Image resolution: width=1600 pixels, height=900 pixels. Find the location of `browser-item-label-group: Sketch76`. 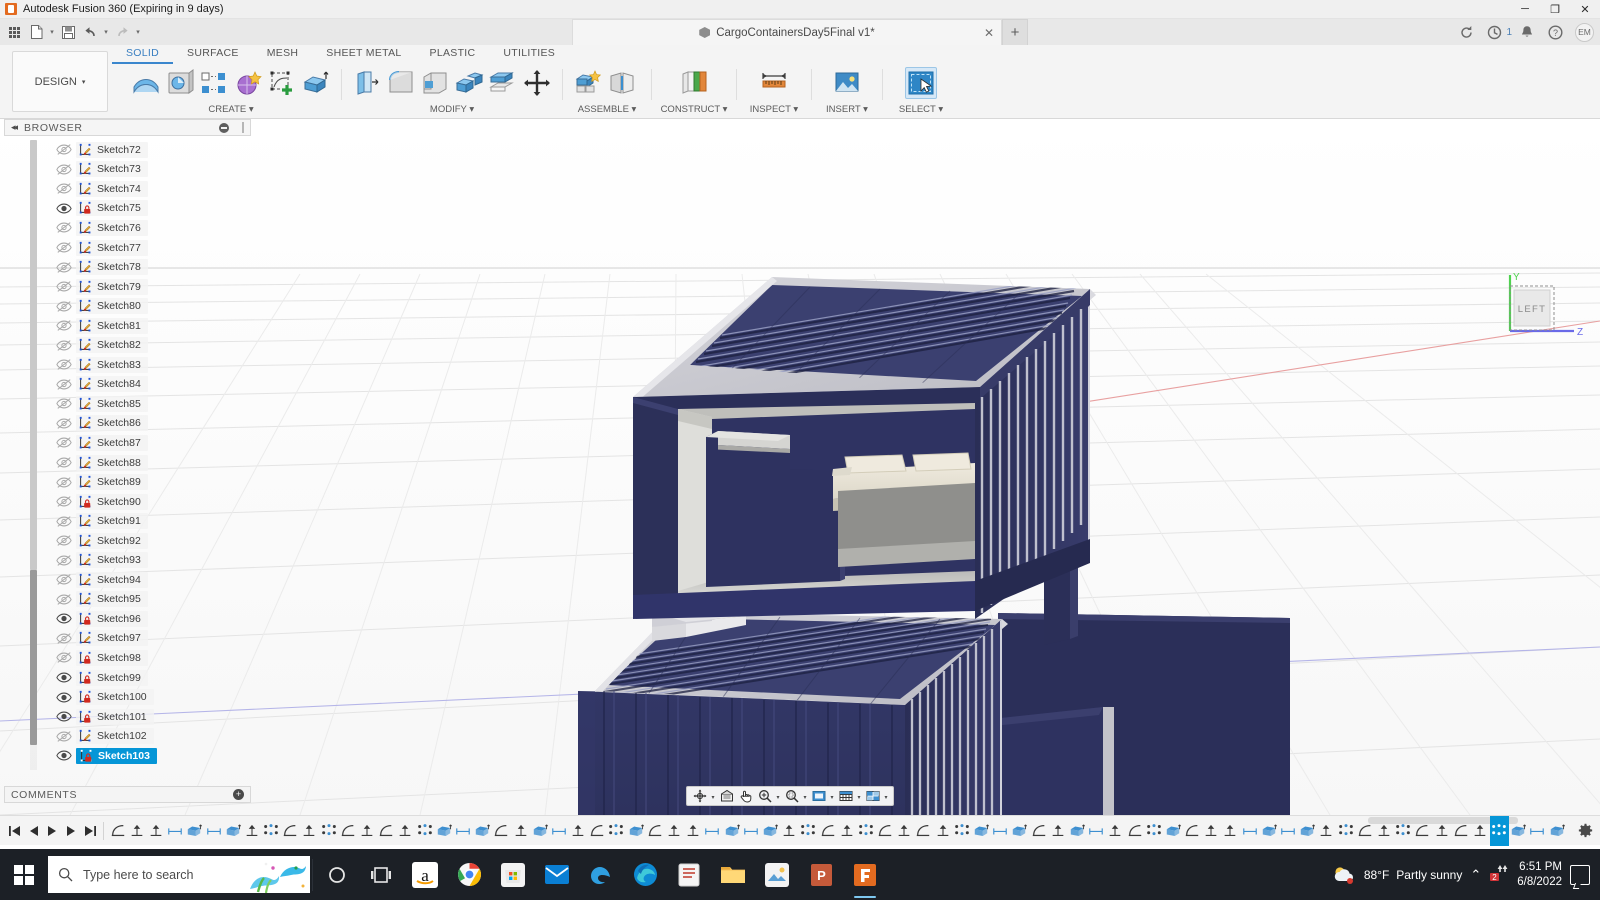

browser-item-label-group: Sketch76 is located at coordinates (112, 227).